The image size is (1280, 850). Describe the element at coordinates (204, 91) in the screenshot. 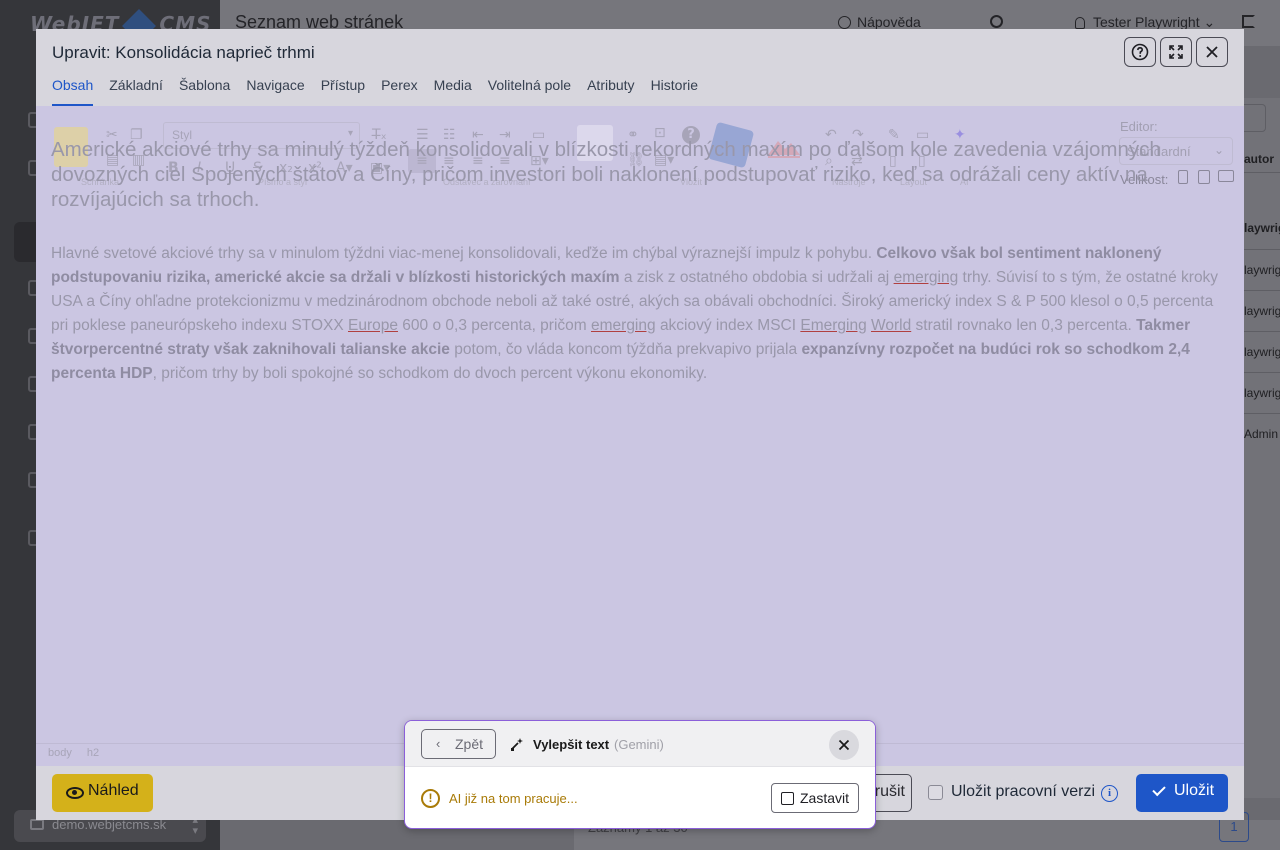

I see `tab-sablona: Šablona` at that location.